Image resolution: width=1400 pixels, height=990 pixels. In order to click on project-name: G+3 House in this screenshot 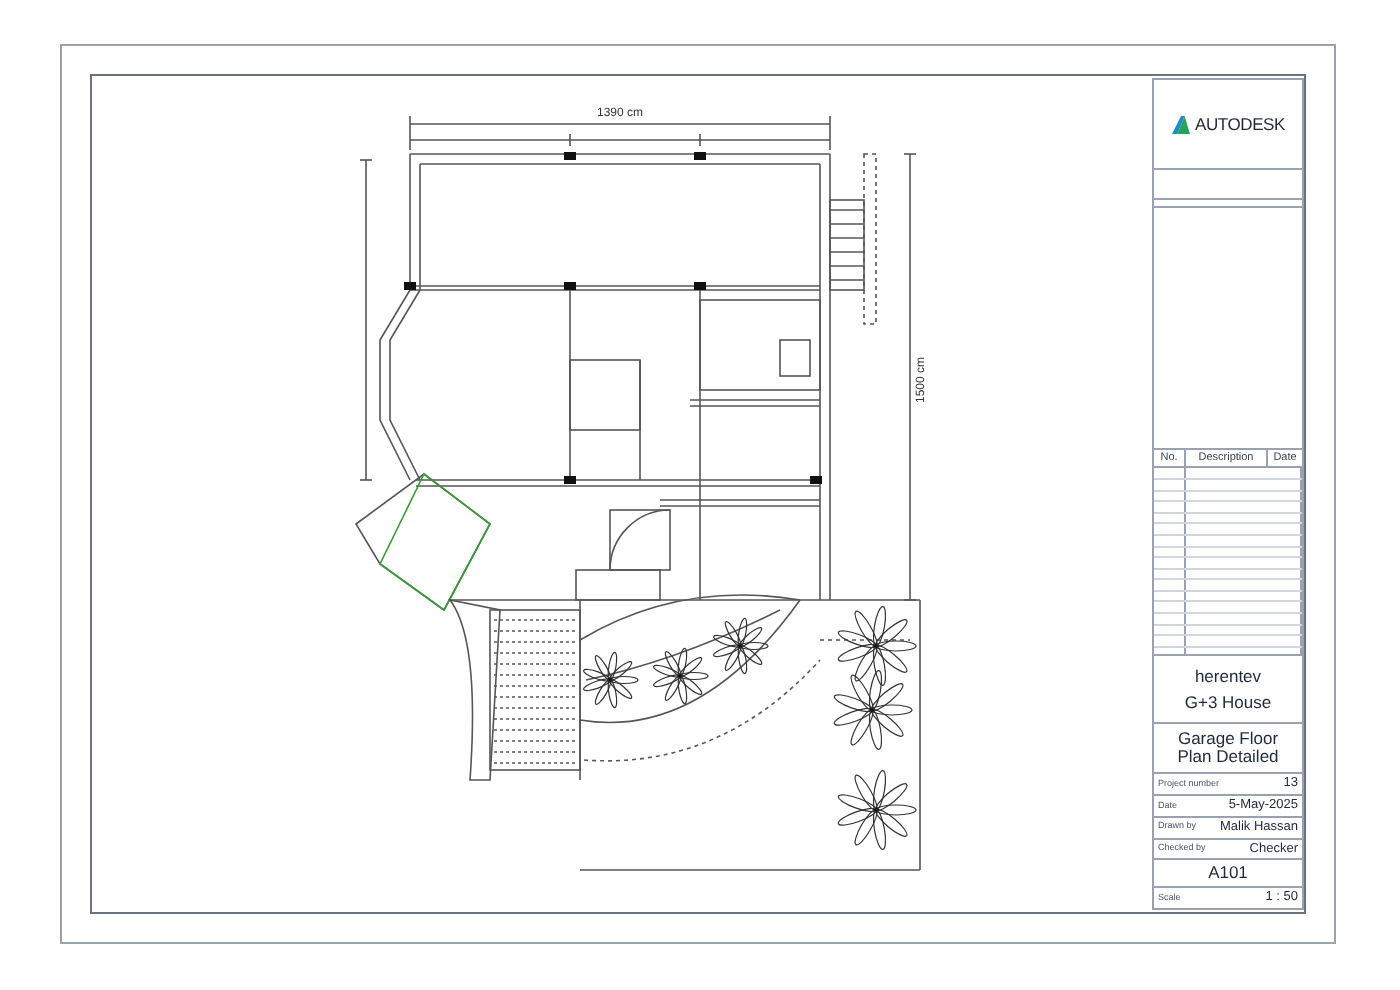, I will do `click(1228, 703)`.